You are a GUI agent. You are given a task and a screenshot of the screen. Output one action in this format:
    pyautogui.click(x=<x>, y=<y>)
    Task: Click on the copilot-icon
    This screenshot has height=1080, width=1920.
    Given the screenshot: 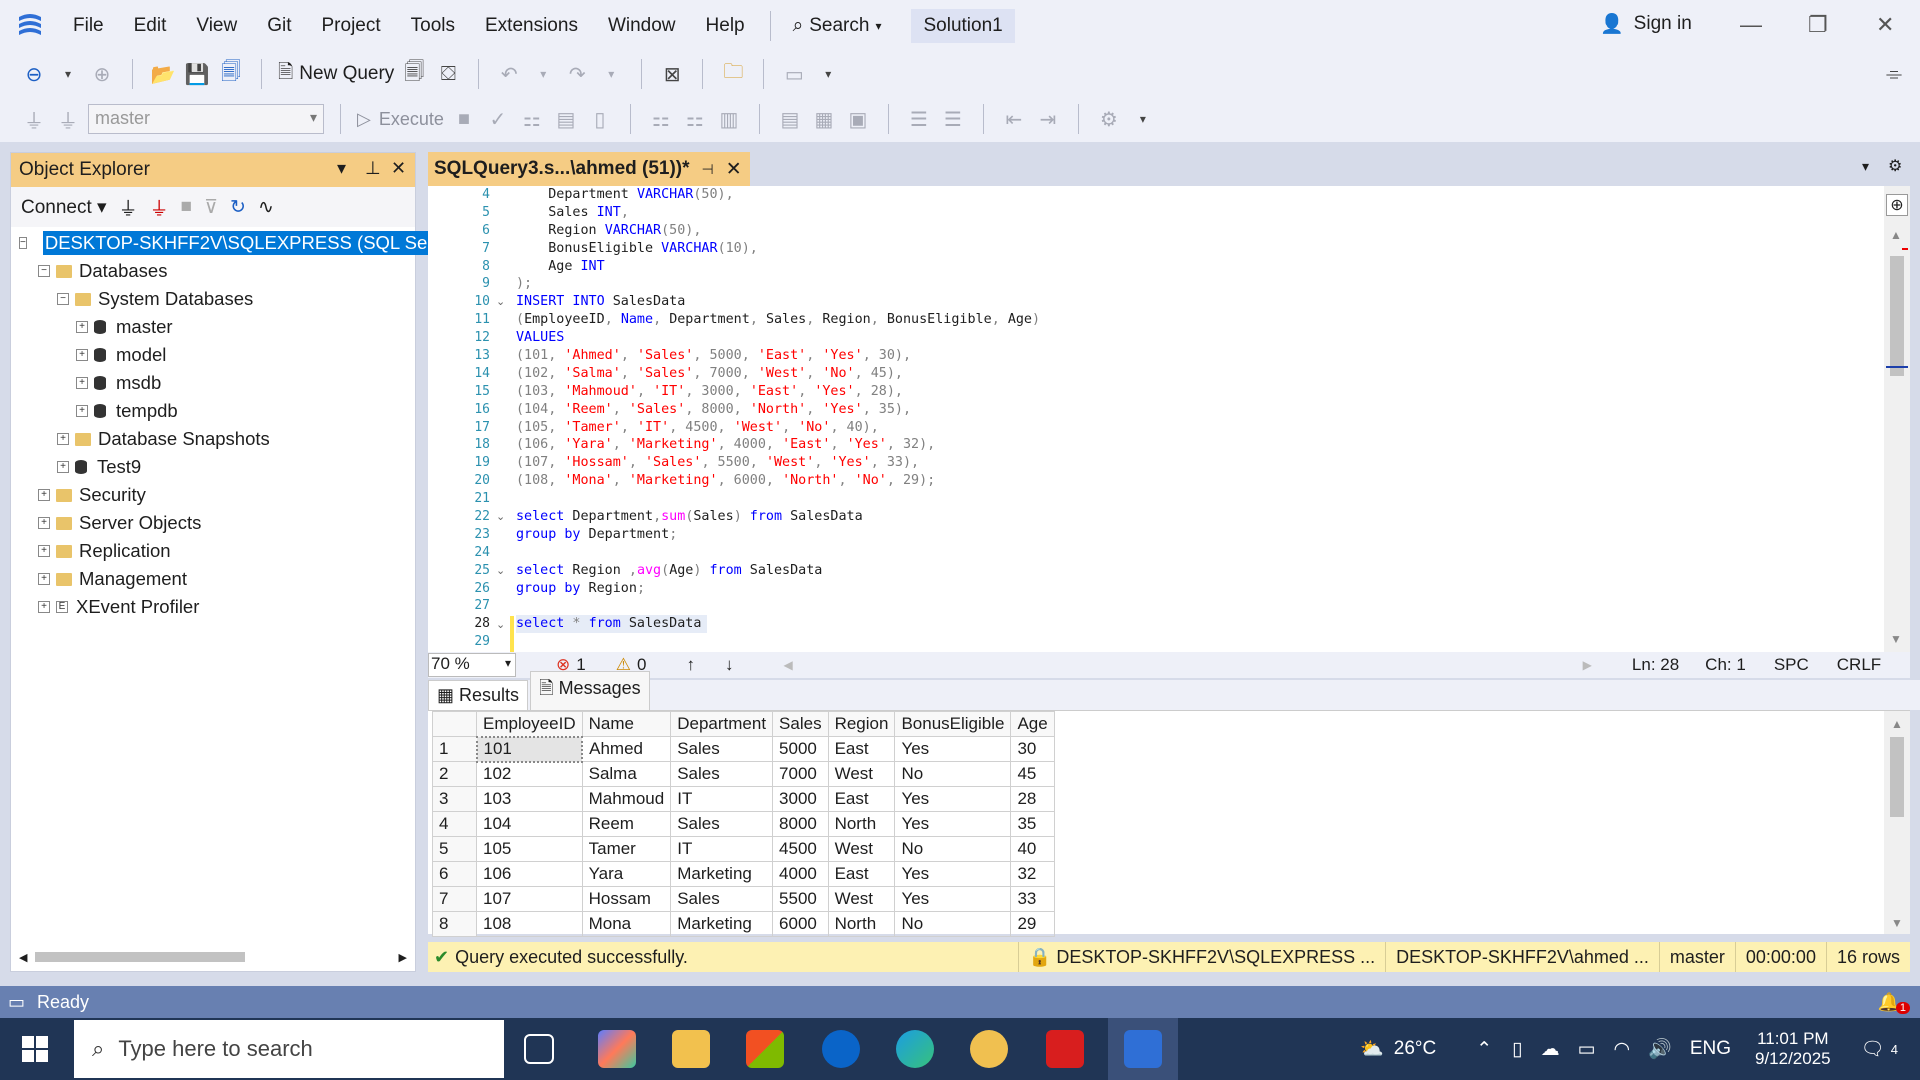 What is the action you would take?
    pyautogui.click(x=617, y=1049)
    